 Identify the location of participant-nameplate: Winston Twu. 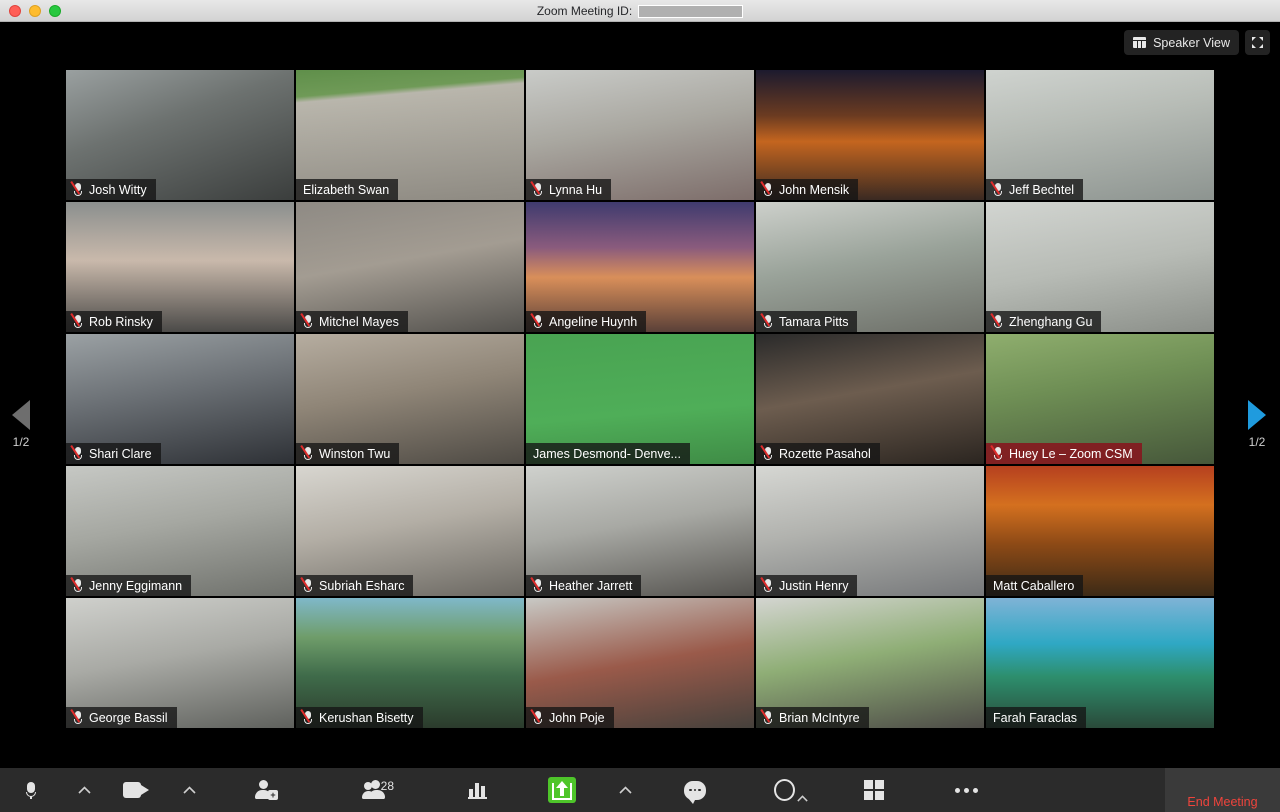
(348, 453).